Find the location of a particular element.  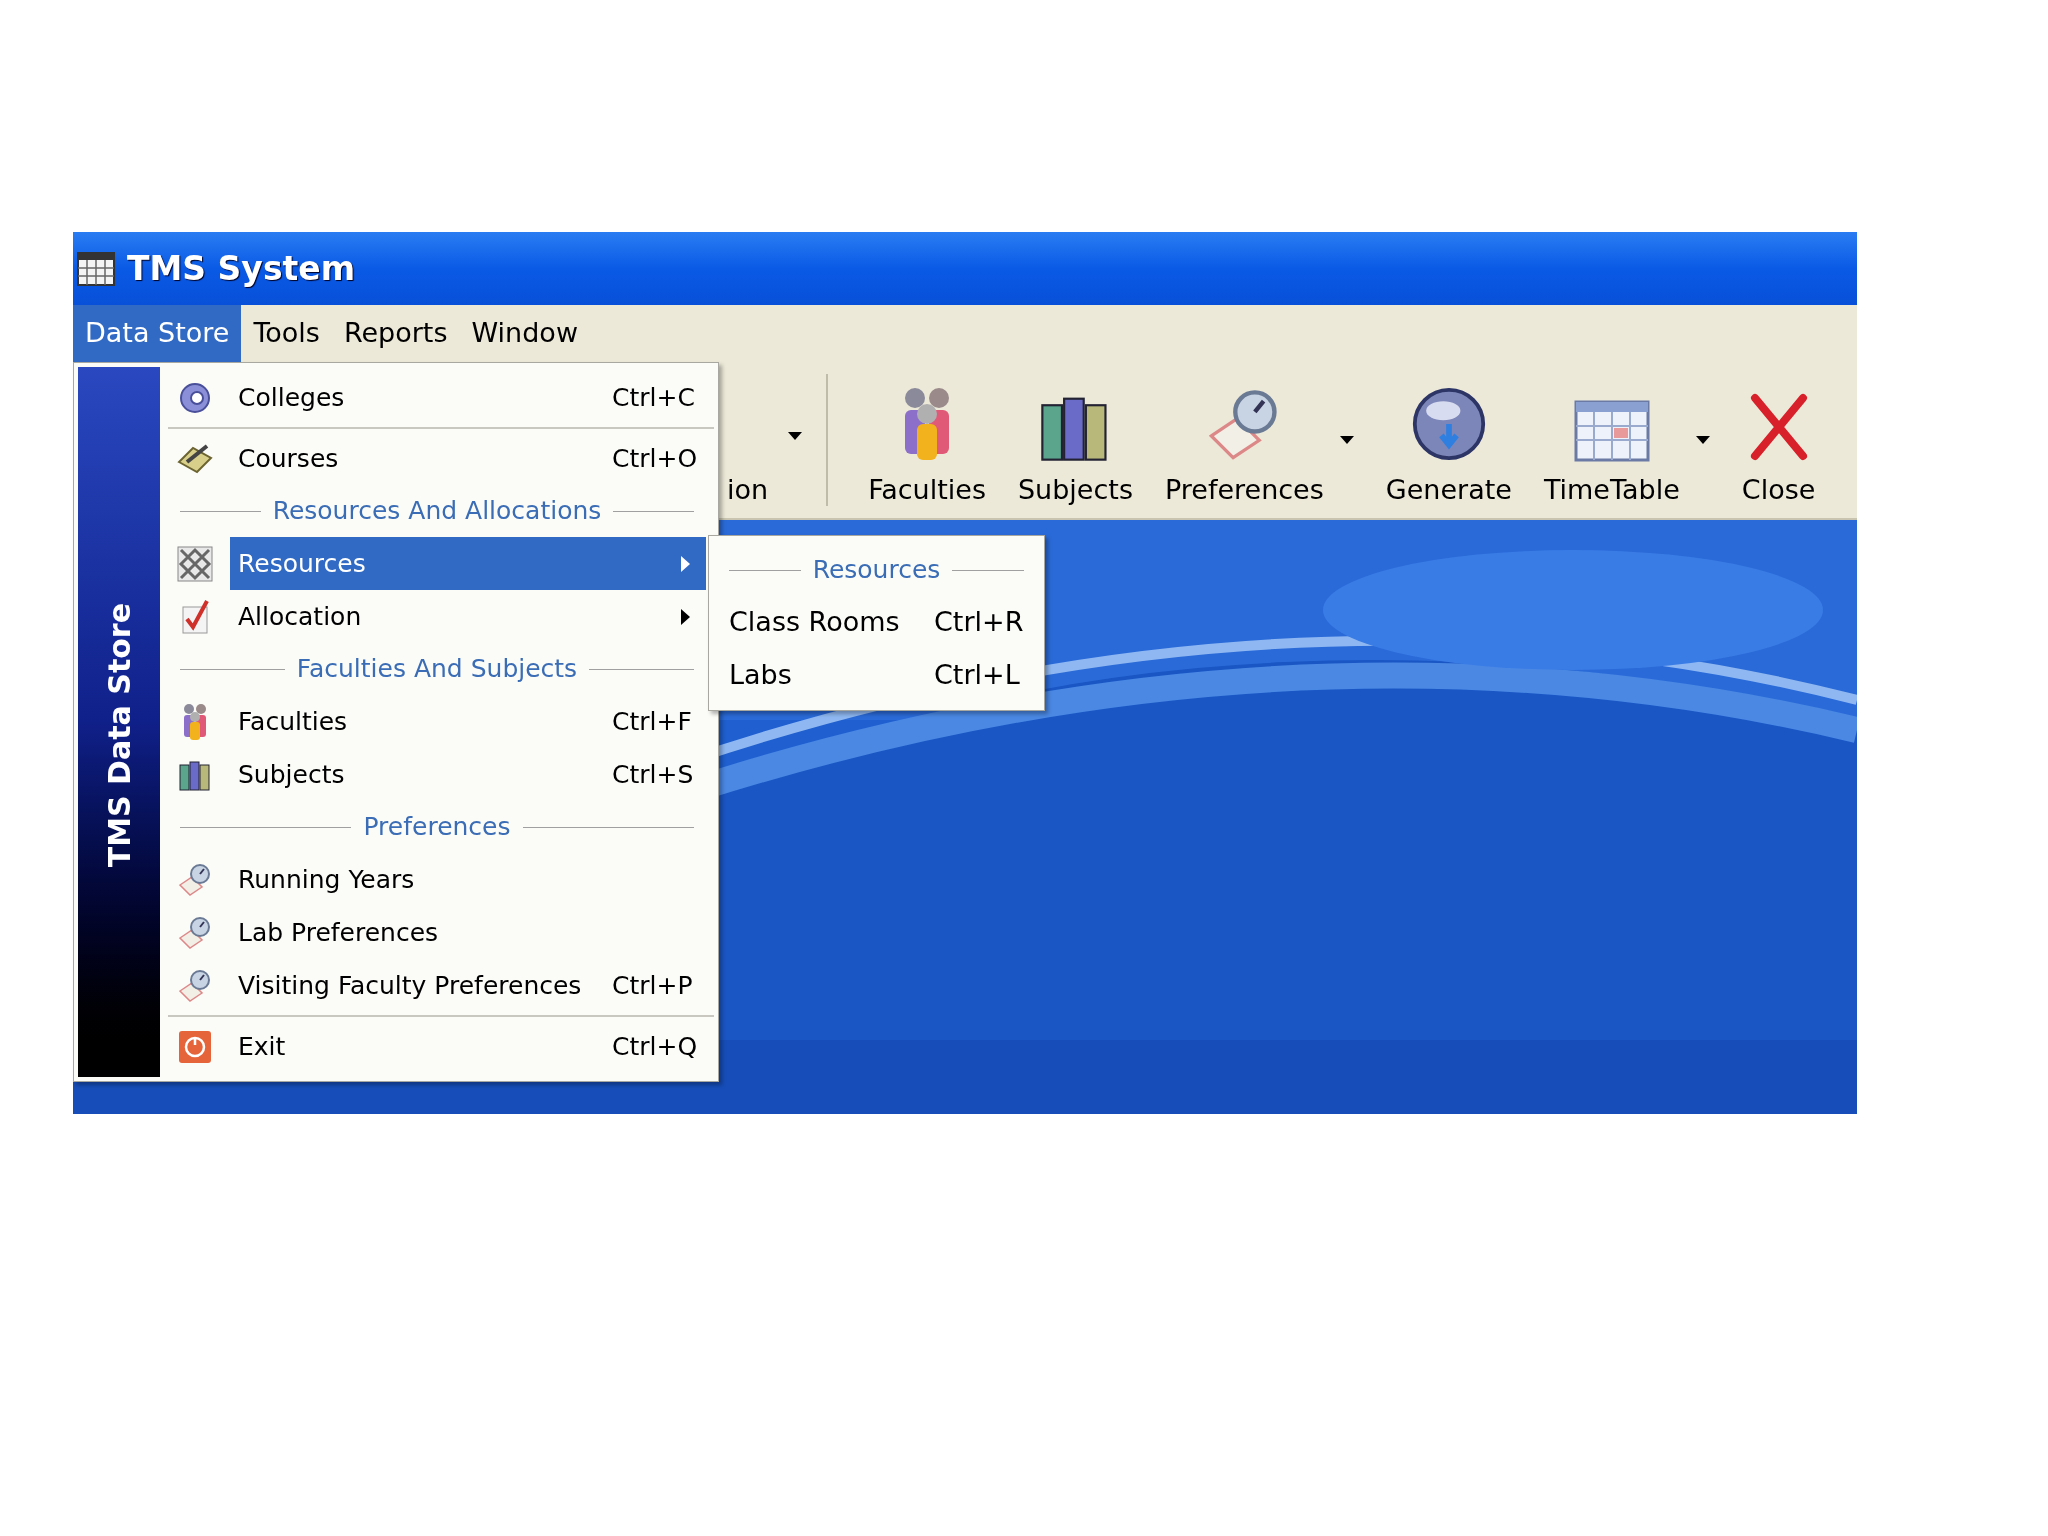

menu-section-header: Faculties And Subjects is located at coordinates (437, 669).